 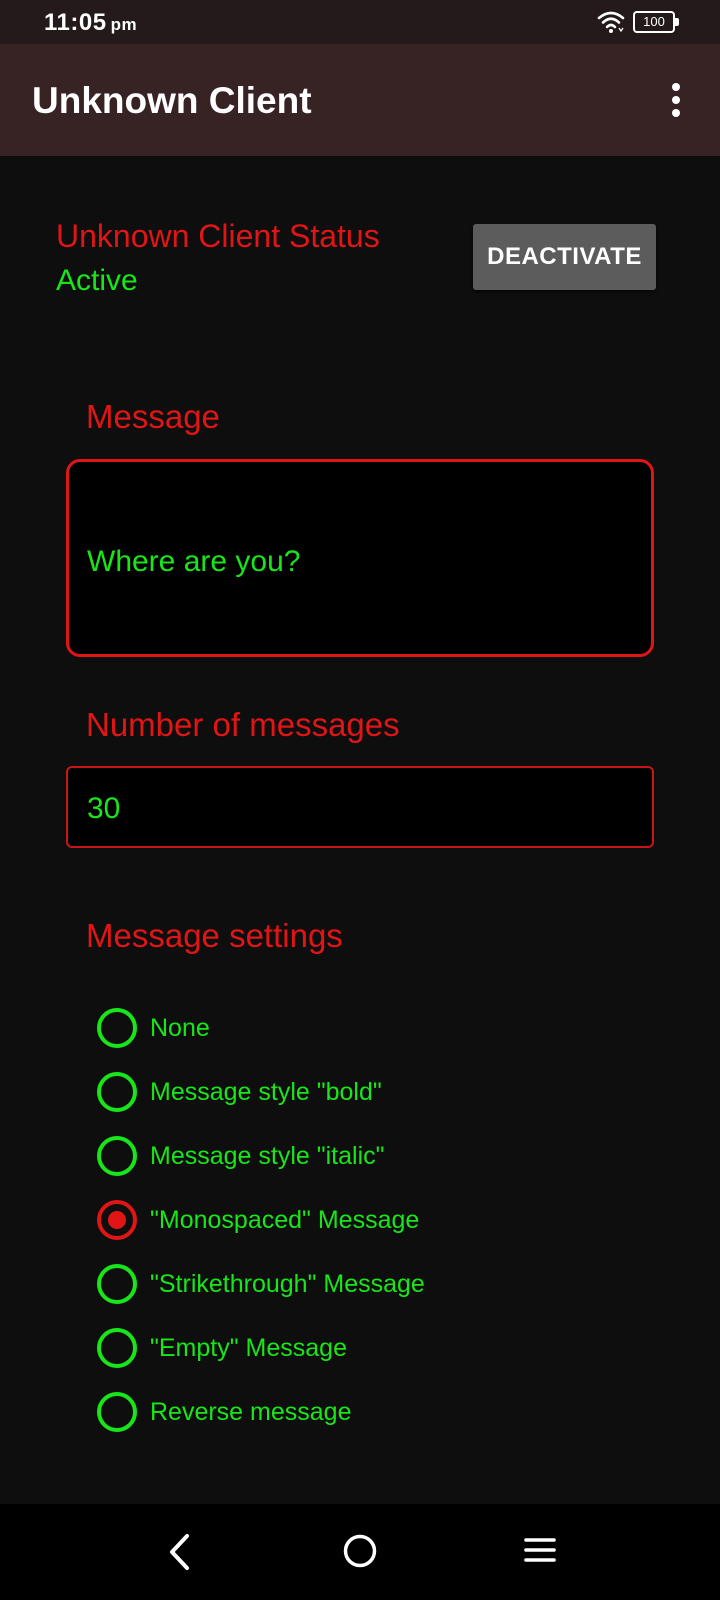 What do you see at coordinates (285, 1219) in the screenshot?
I see `radio-label: "Monospaced" Message` at bounding box center [285, 1219].